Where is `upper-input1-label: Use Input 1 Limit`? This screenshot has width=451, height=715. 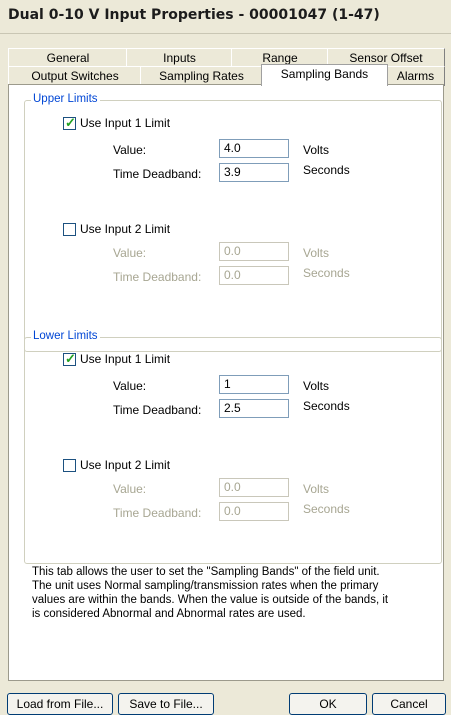 upper-input1-label: Use Input 1 Limit is located at coordinates (125, 123).